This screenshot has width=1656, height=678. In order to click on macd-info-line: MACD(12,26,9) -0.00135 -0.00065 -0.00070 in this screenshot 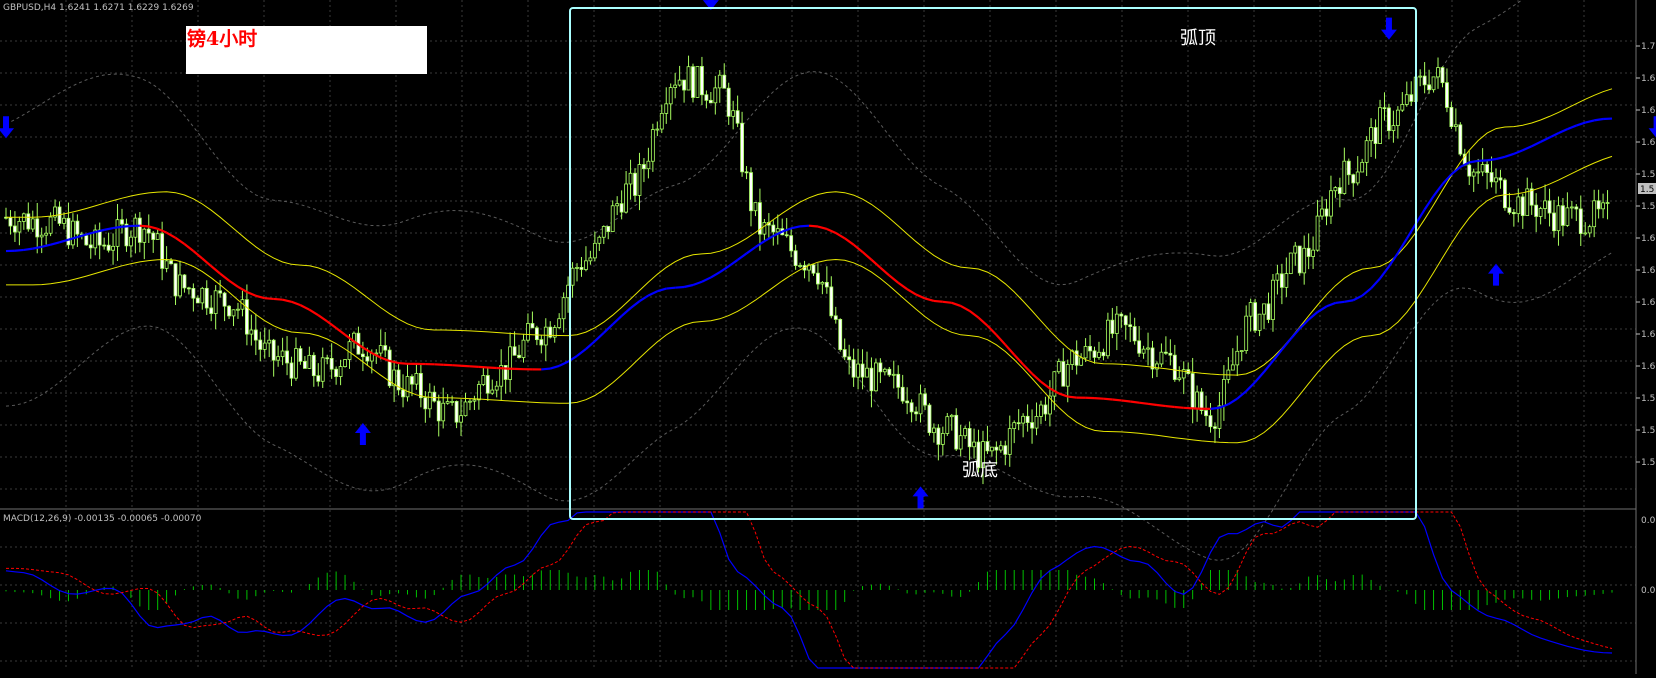, I will do `click(102, 519)`.